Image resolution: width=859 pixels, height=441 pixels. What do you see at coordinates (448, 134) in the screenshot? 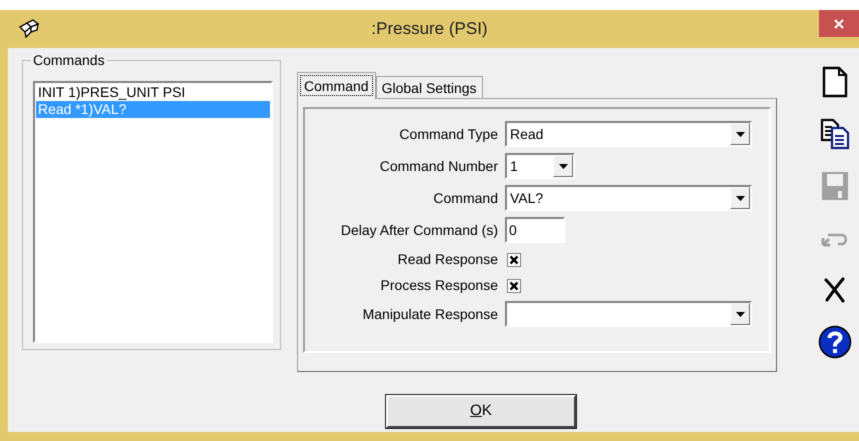
I see `field-label: Command Type` at bounding box center [448, 134].